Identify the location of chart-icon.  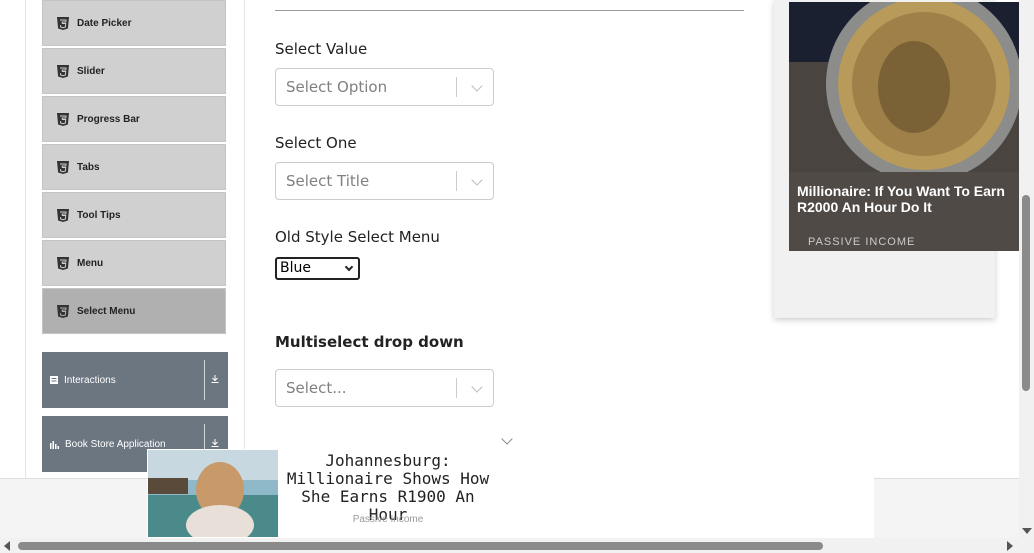
(54, 444).